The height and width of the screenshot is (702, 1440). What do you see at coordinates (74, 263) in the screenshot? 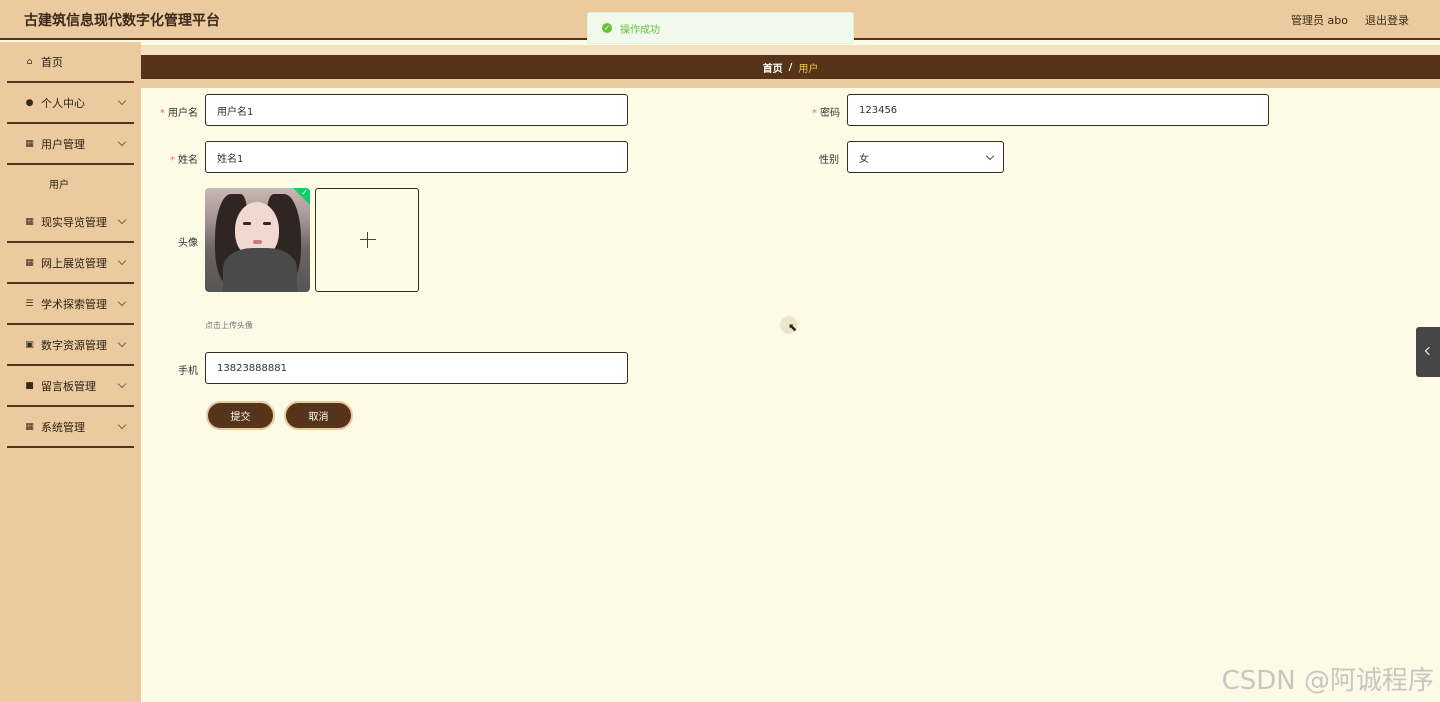
I see `sidebar-item-label: 网上展览管理` at bounding box center [74, 263].